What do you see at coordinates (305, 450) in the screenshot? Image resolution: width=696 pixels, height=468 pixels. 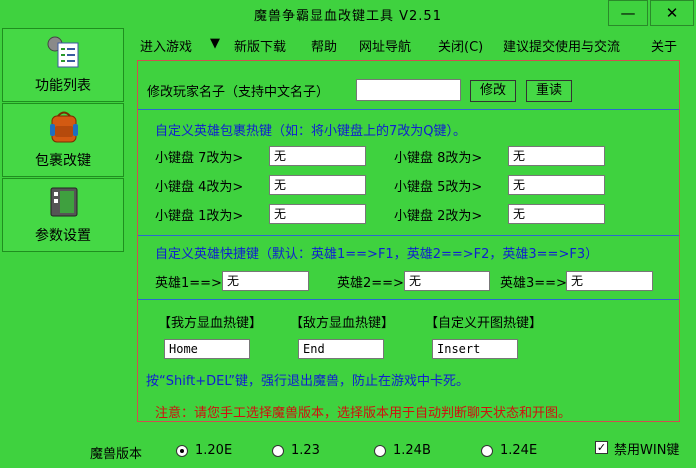 I see `version-option-label: 1.23` at bounding box center [305, 450].